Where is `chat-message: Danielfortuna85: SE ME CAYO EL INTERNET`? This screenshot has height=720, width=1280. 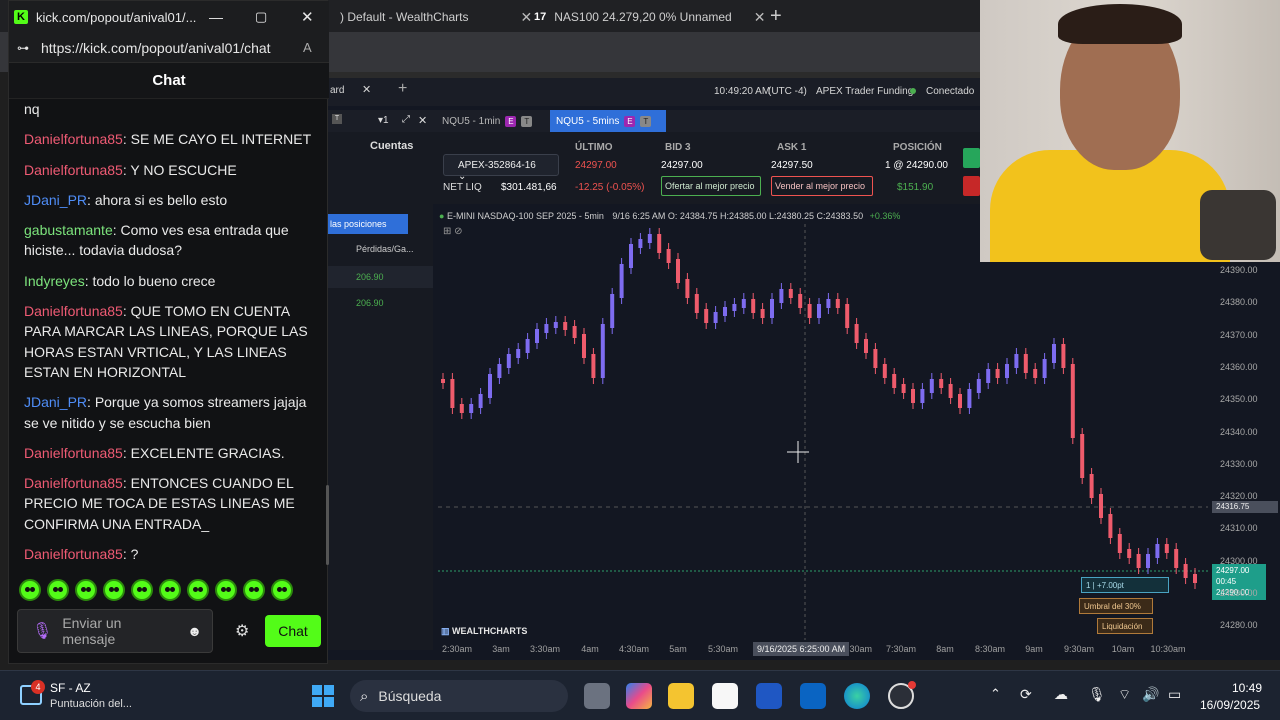 chat-message: Danielfortuna85: SE ME CAYO EL INTERNET is located at coordinates (168, 139).